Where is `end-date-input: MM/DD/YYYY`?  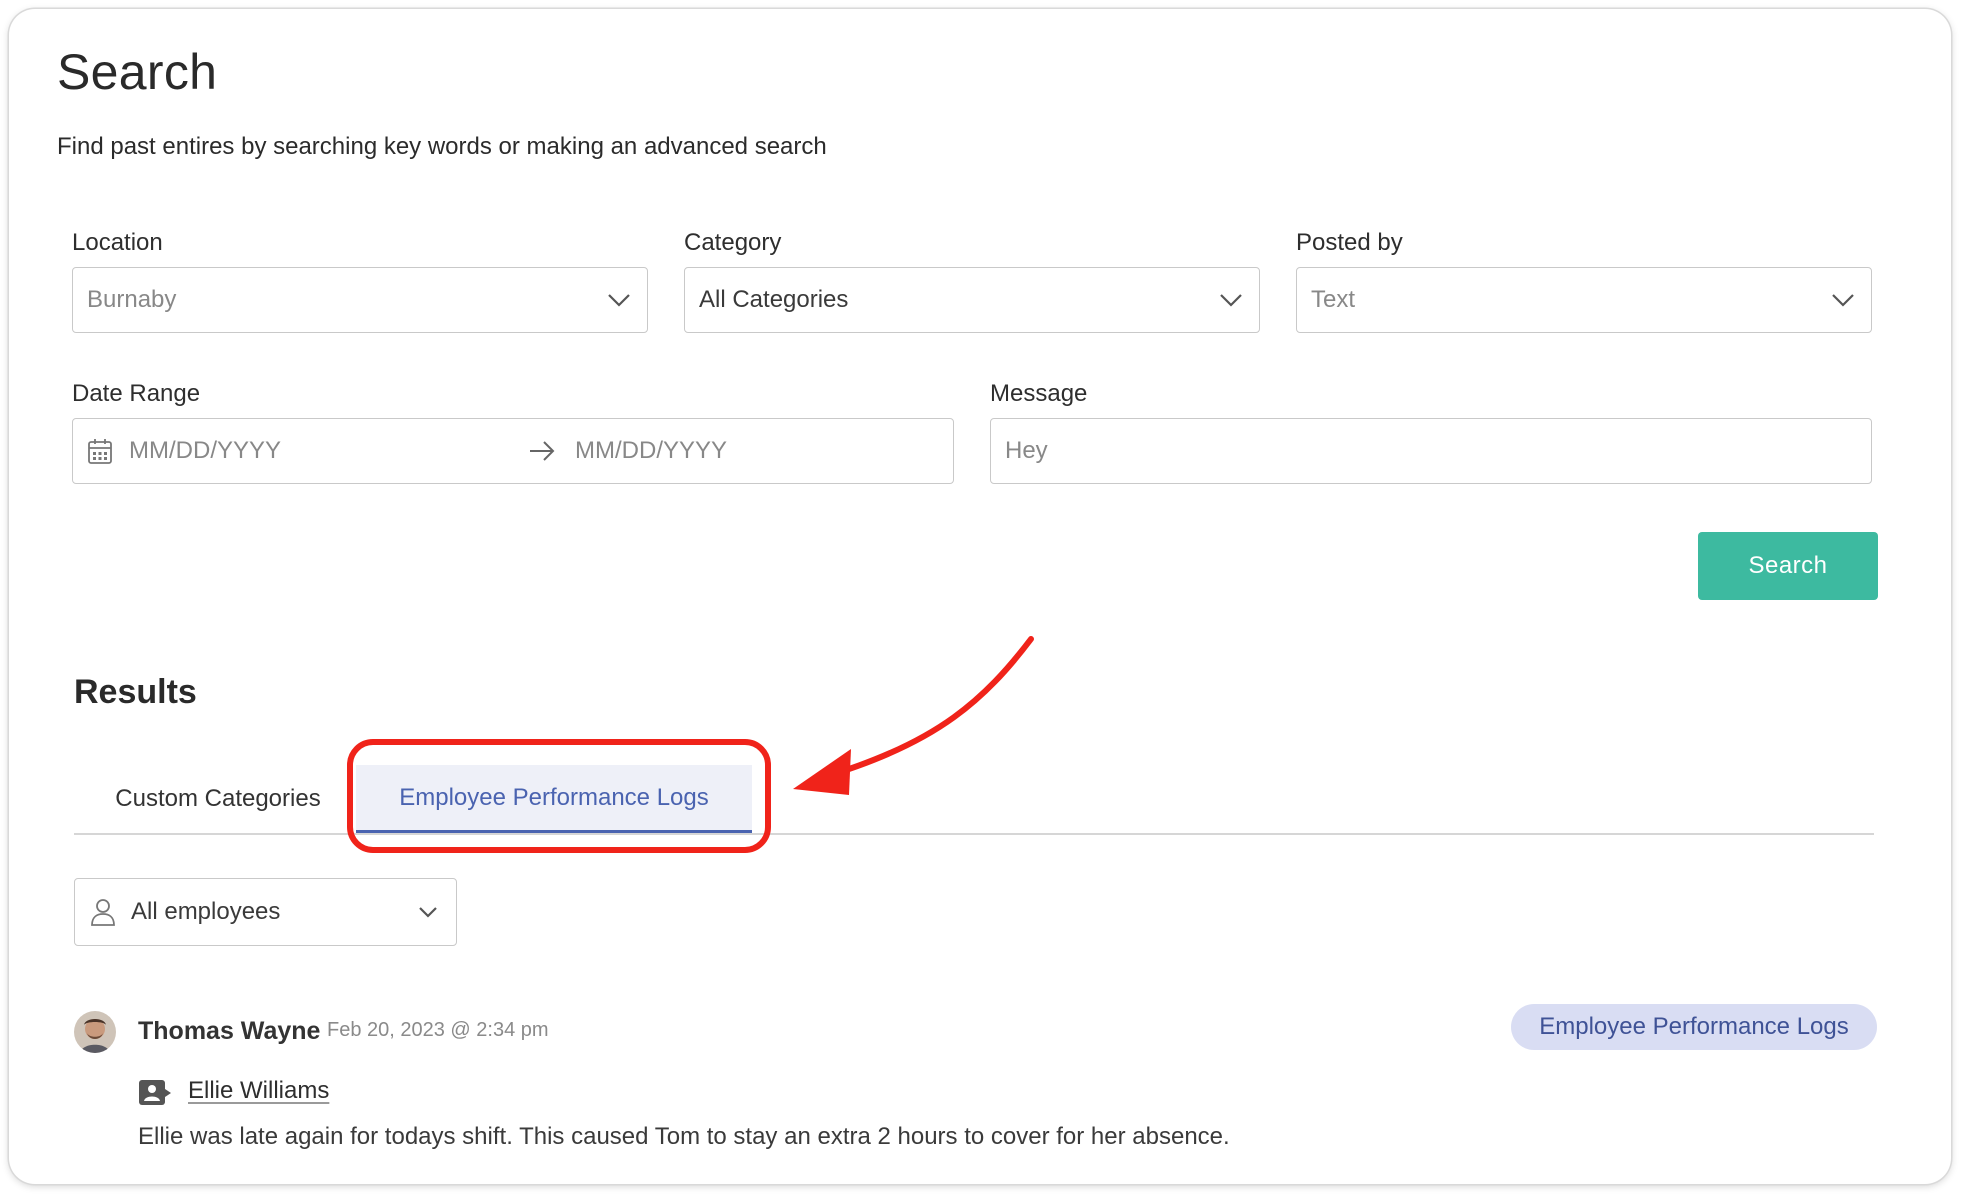
end-date-input: MM/DD/YYYY is located at coordinates (651, 451).